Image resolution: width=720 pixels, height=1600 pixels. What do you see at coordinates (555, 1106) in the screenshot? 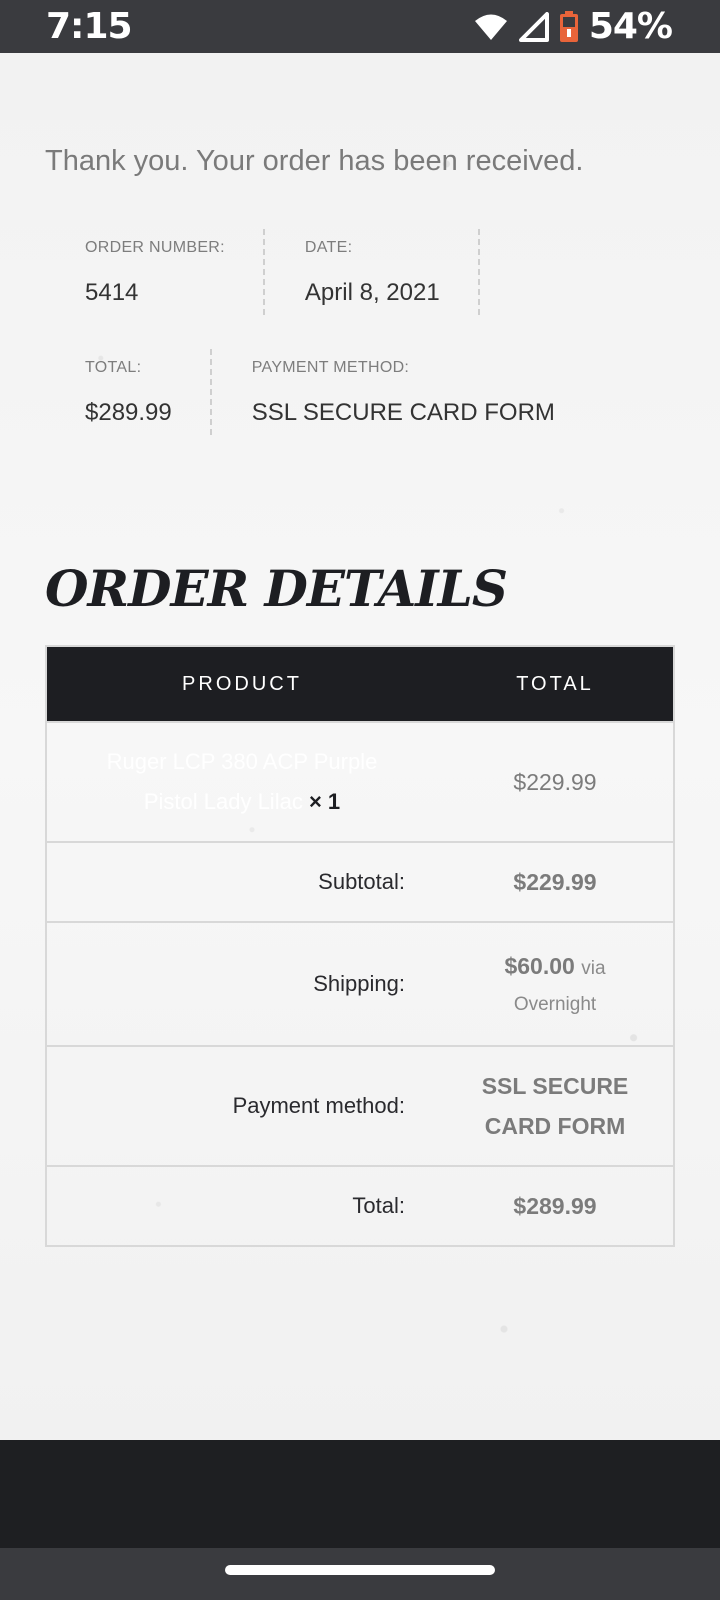
I see `payment-method-row-value: SSL SECURE CARD FORM` at bounding box center [555, 1106].